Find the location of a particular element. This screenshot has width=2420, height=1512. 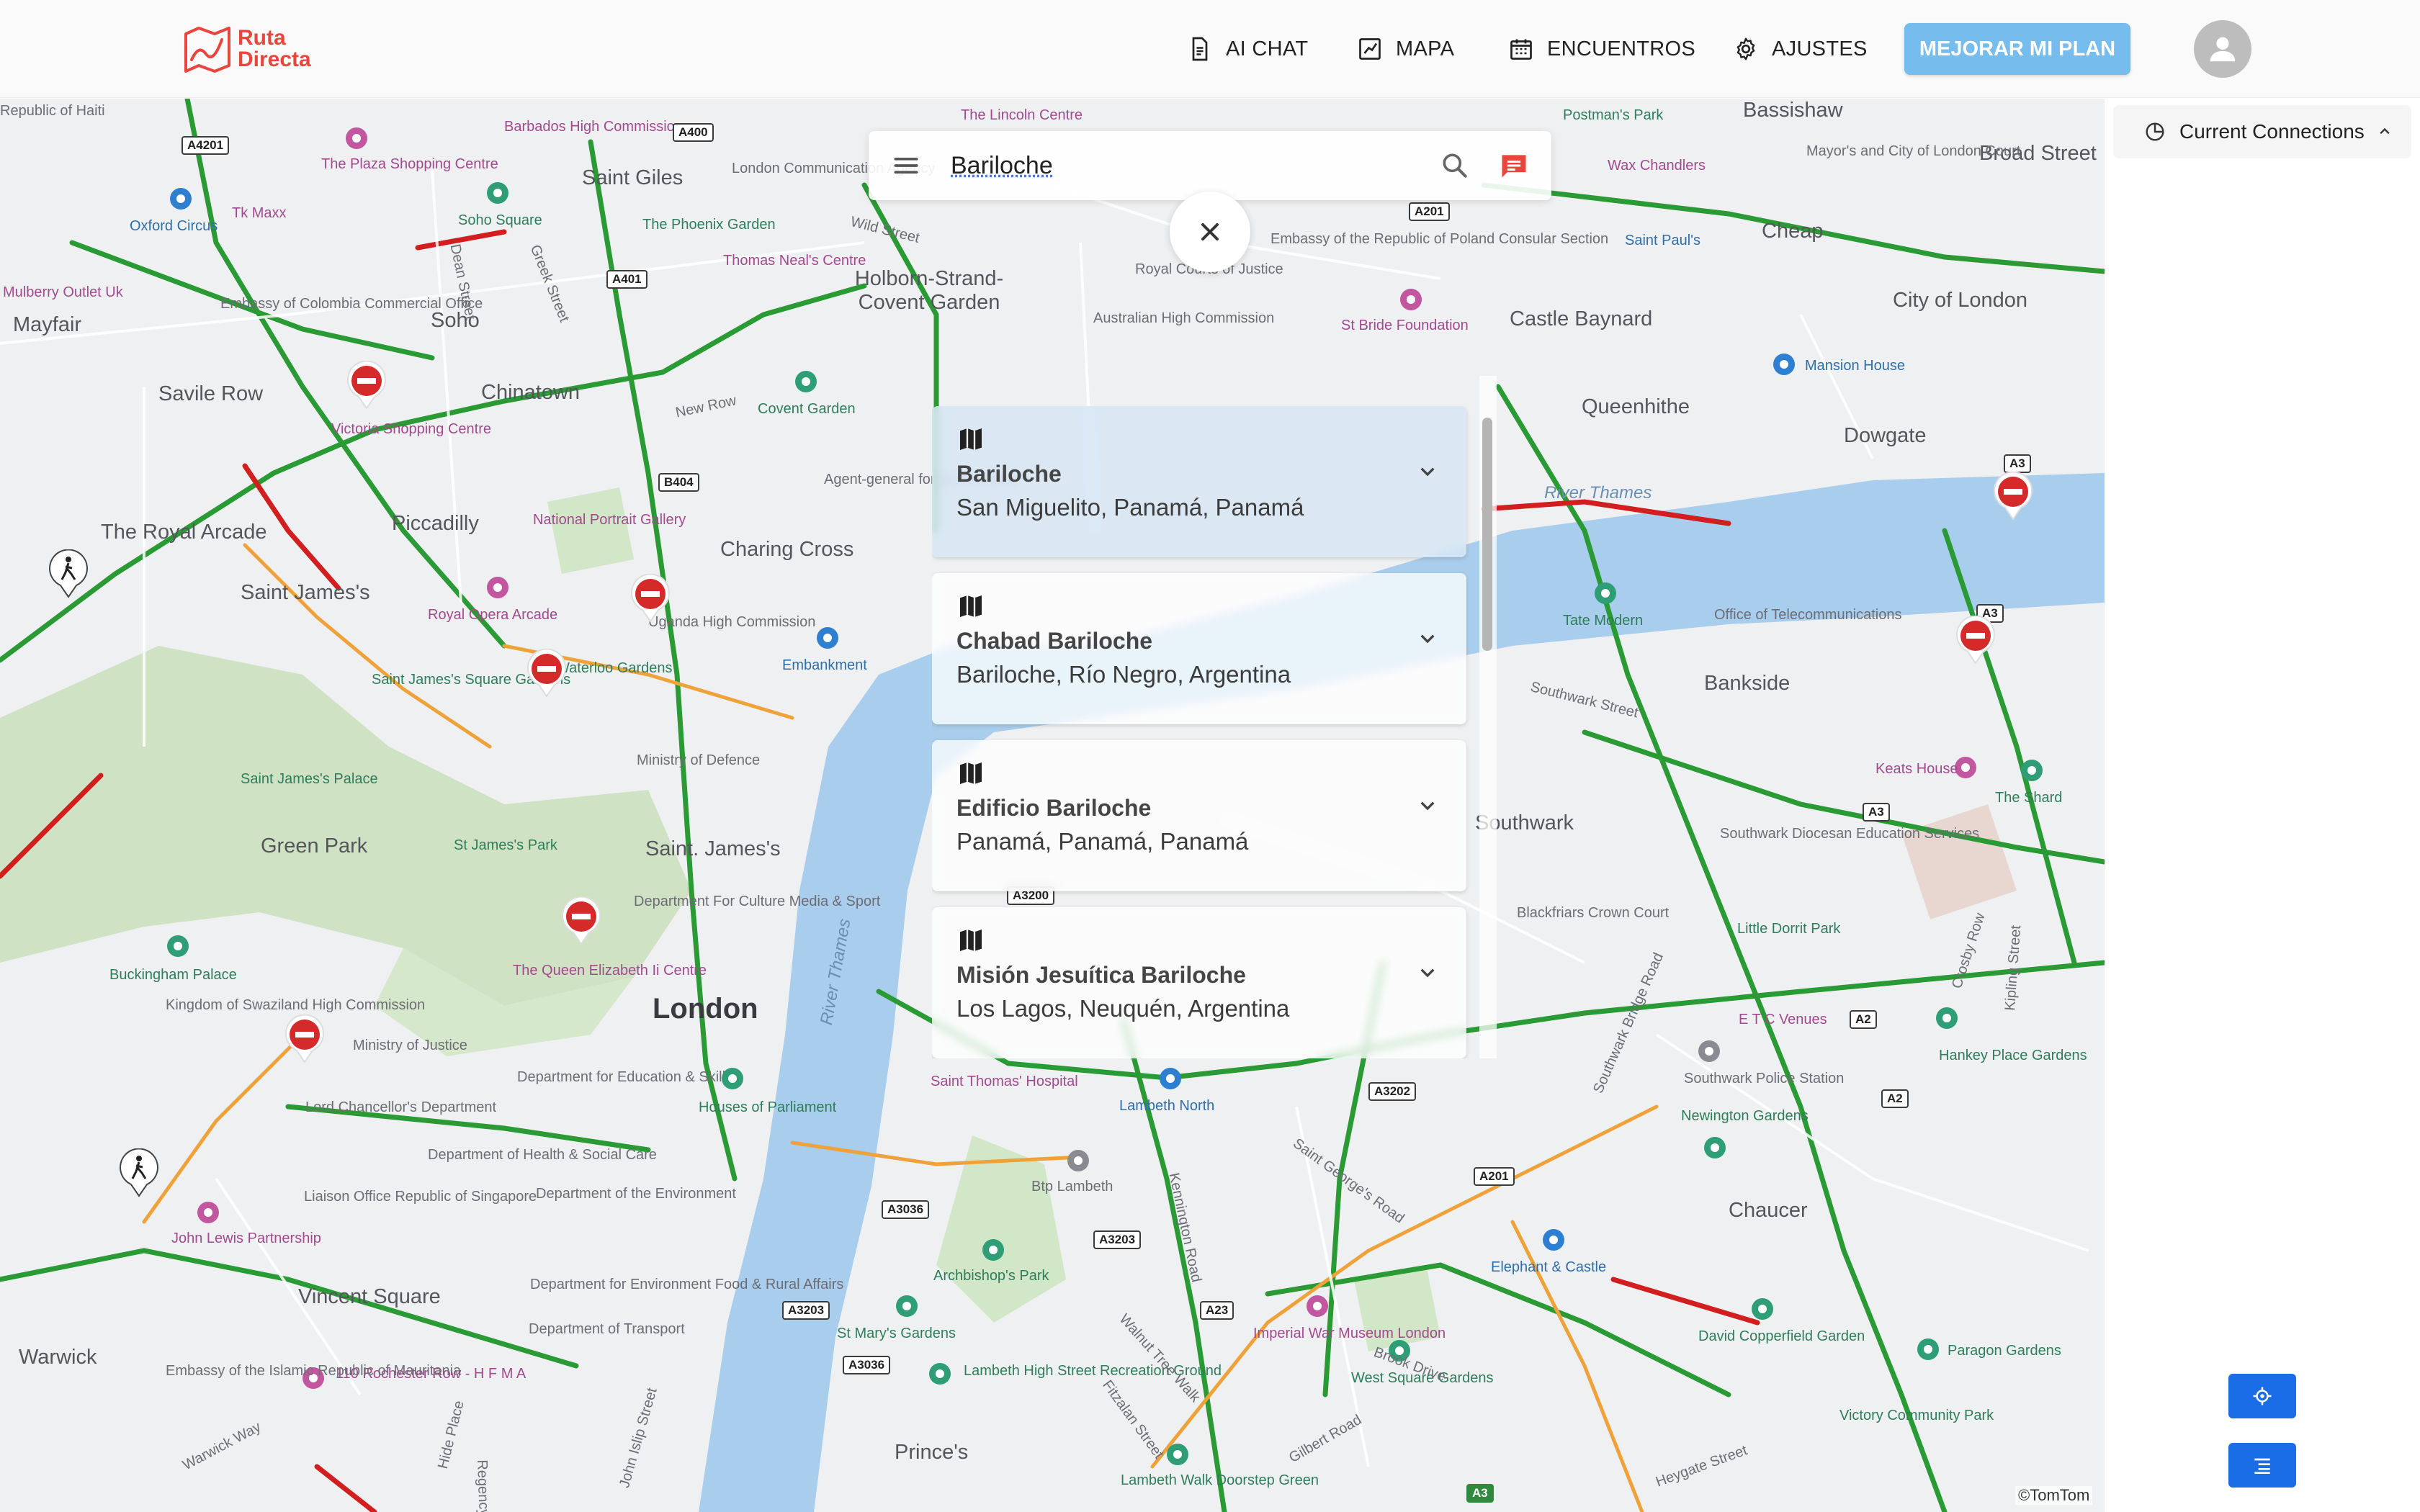

poi-label: Elephant & Castle is located at coordinates (1549, 1267).